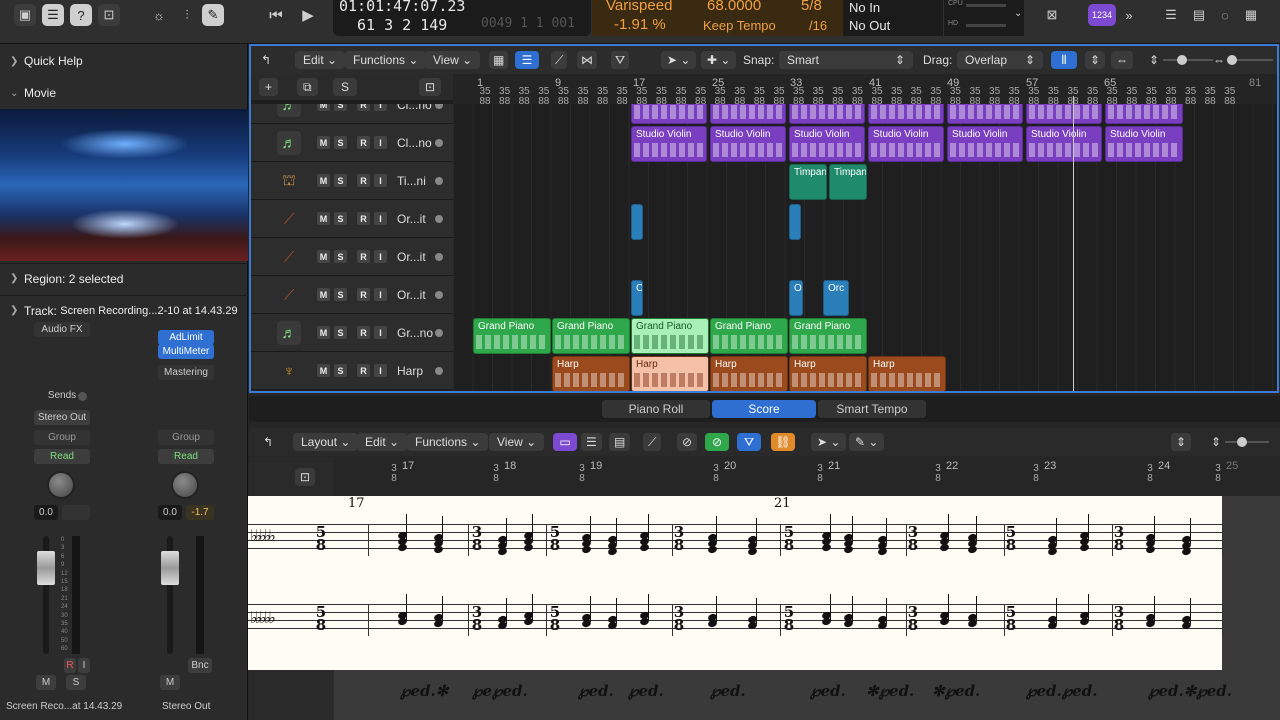 The width and height of the screenshot is (1280, 720). Describe the element at coordinates (1122, 60) in the screenshot. I see `fit-icon: ⇔` at that location.